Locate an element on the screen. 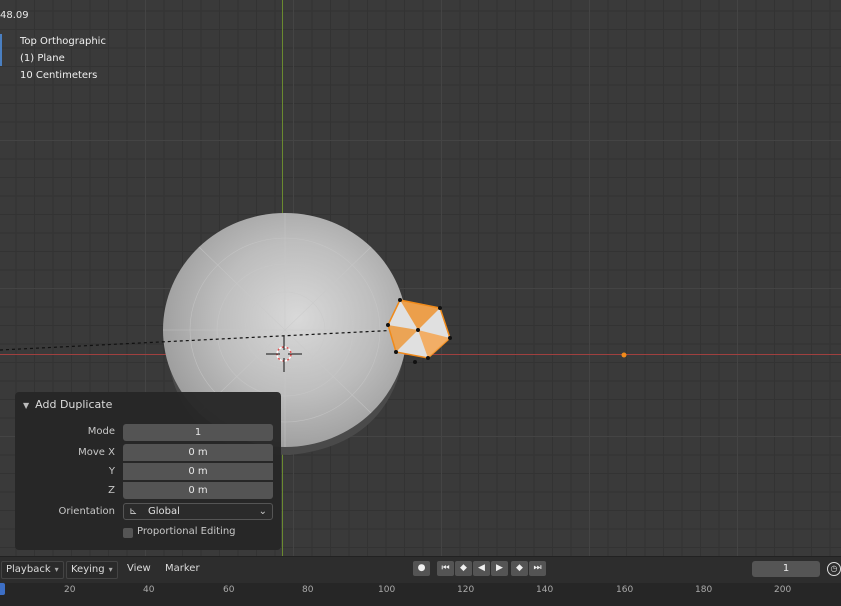 Image resolution: width=841 pixels, height=606 pixels. view-menu: View is located at coordinates (139, 569).